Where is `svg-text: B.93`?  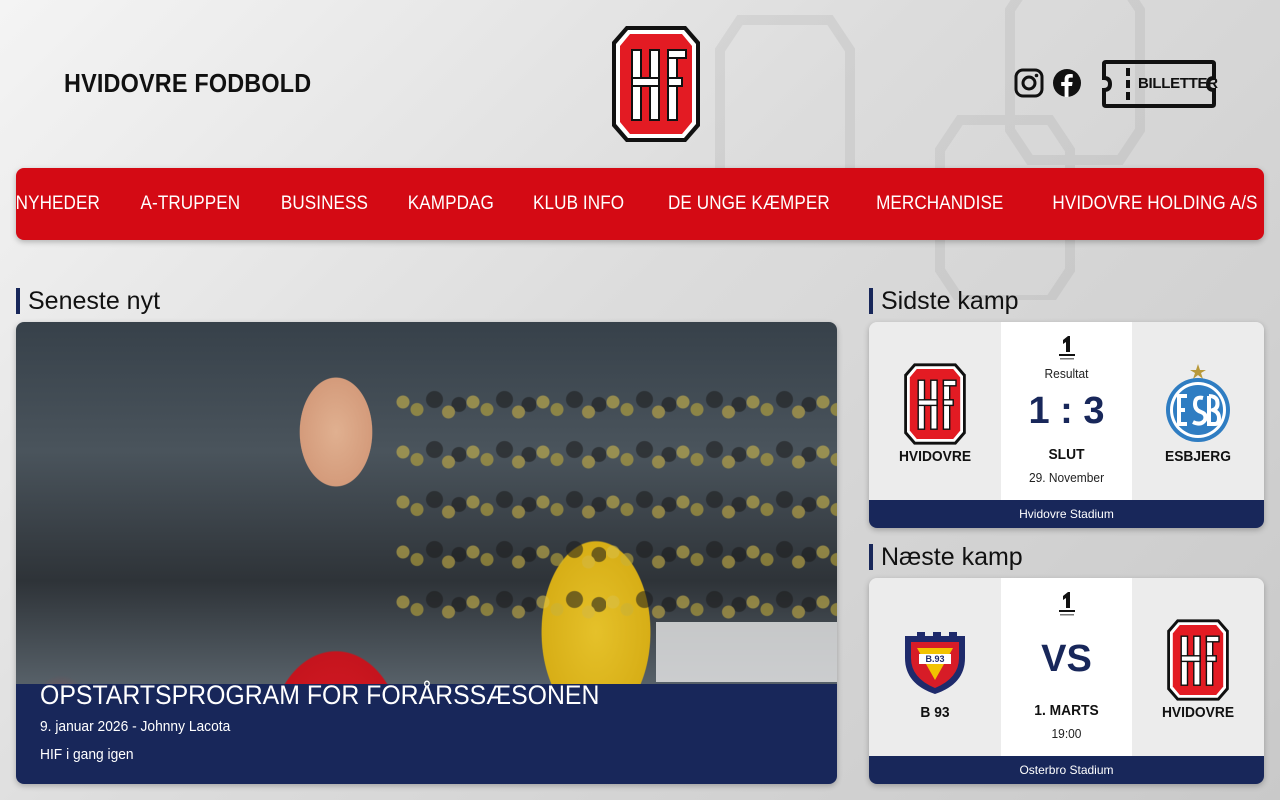
svg-text: B.93 is located at coordinates (934, 659).